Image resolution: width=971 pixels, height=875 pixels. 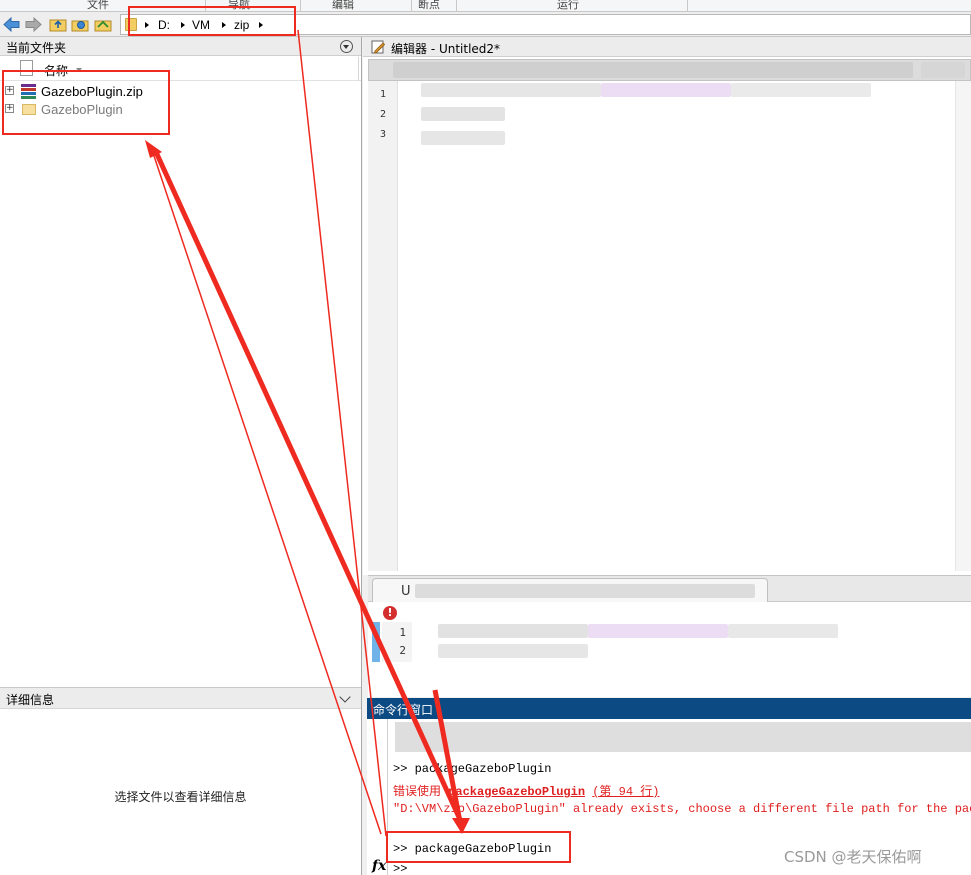 I want to click on editor-tab-strip, so click(x=669, y=70).